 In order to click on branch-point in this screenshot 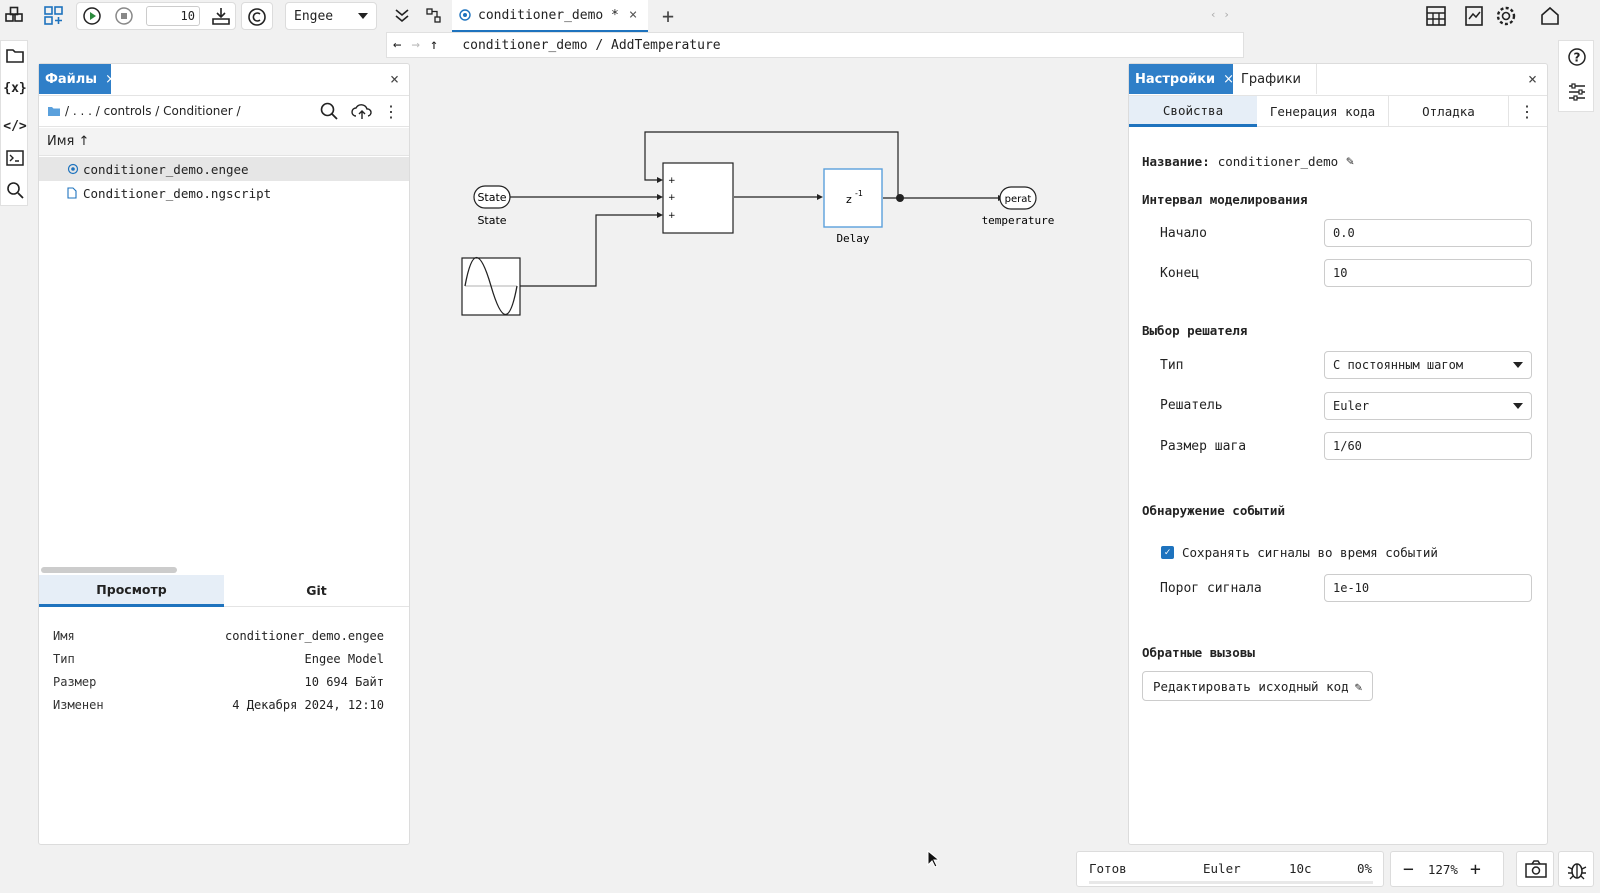, I will do `click(900, 198)`.